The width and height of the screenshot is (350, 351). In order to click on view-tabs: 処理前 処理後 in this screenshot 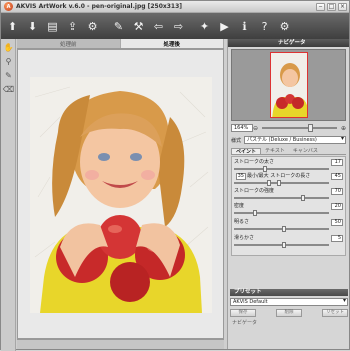, I will do `click(120, 44)`.